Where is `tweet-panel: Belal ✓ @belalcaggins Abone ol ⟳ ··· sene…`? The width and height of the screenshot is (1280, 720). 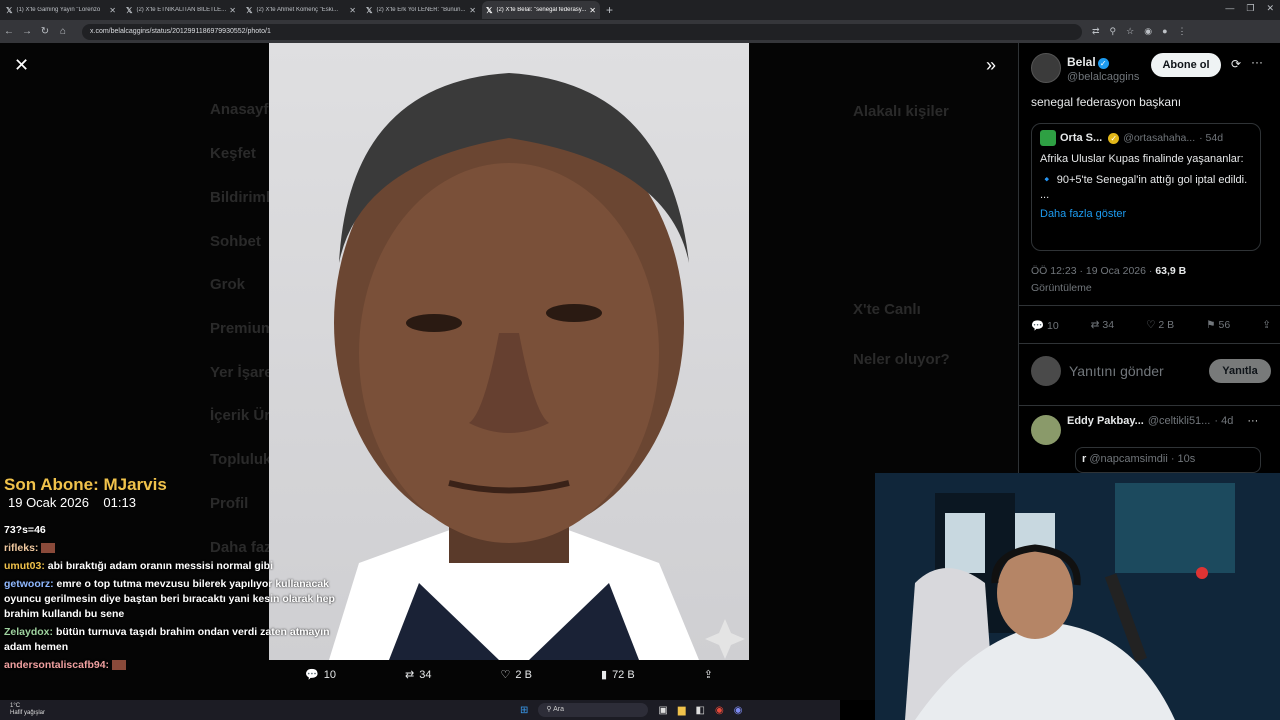
tweet-panel: Belal ✓ @belalcaggins Abone ol ⟳ ··· sene… is located at coordinates (1149, 258).